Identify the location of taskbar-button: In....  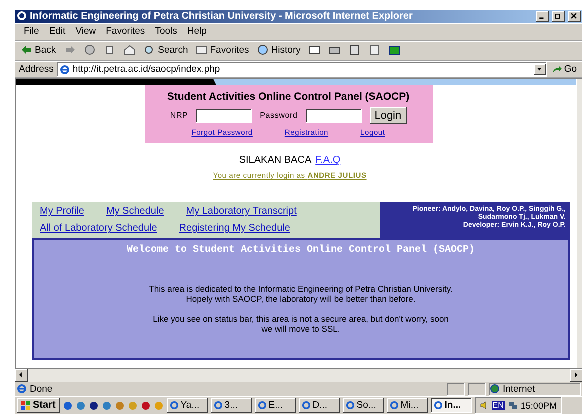
(451, 405).